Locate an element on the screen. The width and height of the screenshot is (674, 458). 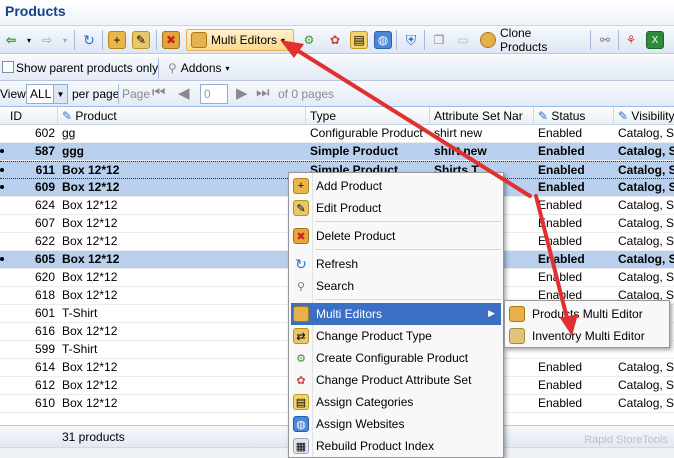
view-label: View is located at coordinates (13, 94).